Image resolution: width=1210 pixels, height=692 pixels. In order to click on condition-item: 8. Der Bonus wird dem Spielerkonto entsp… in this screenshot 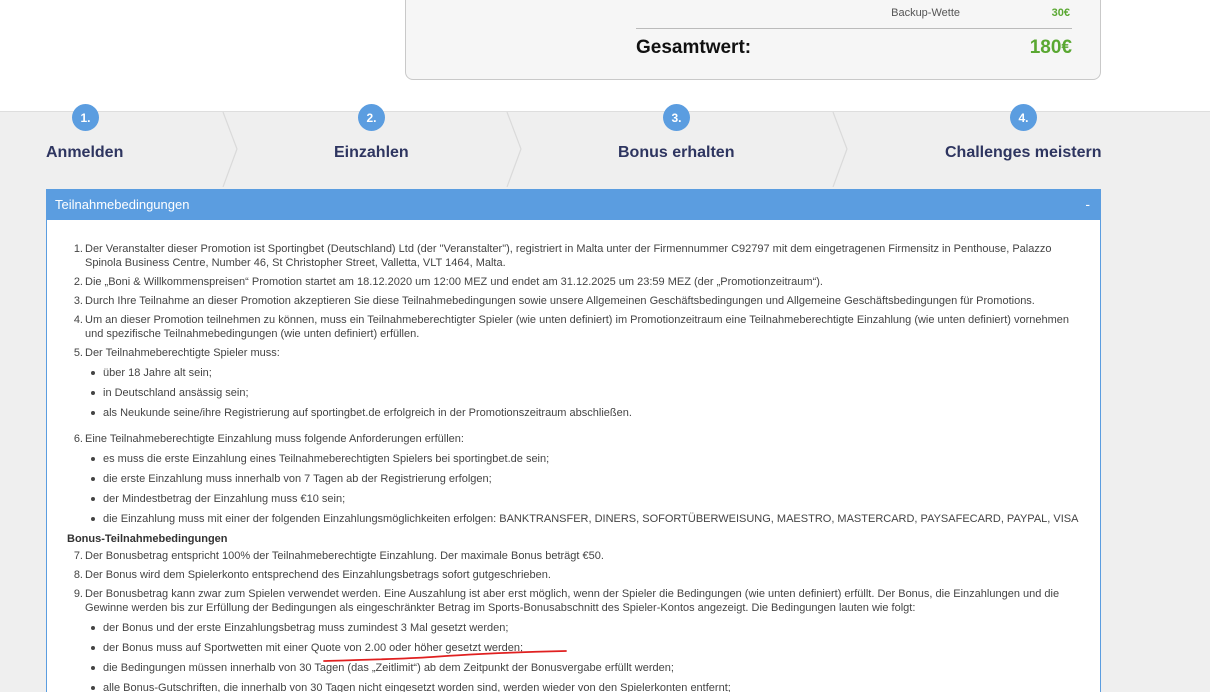, I will do `click(574, 575)`.